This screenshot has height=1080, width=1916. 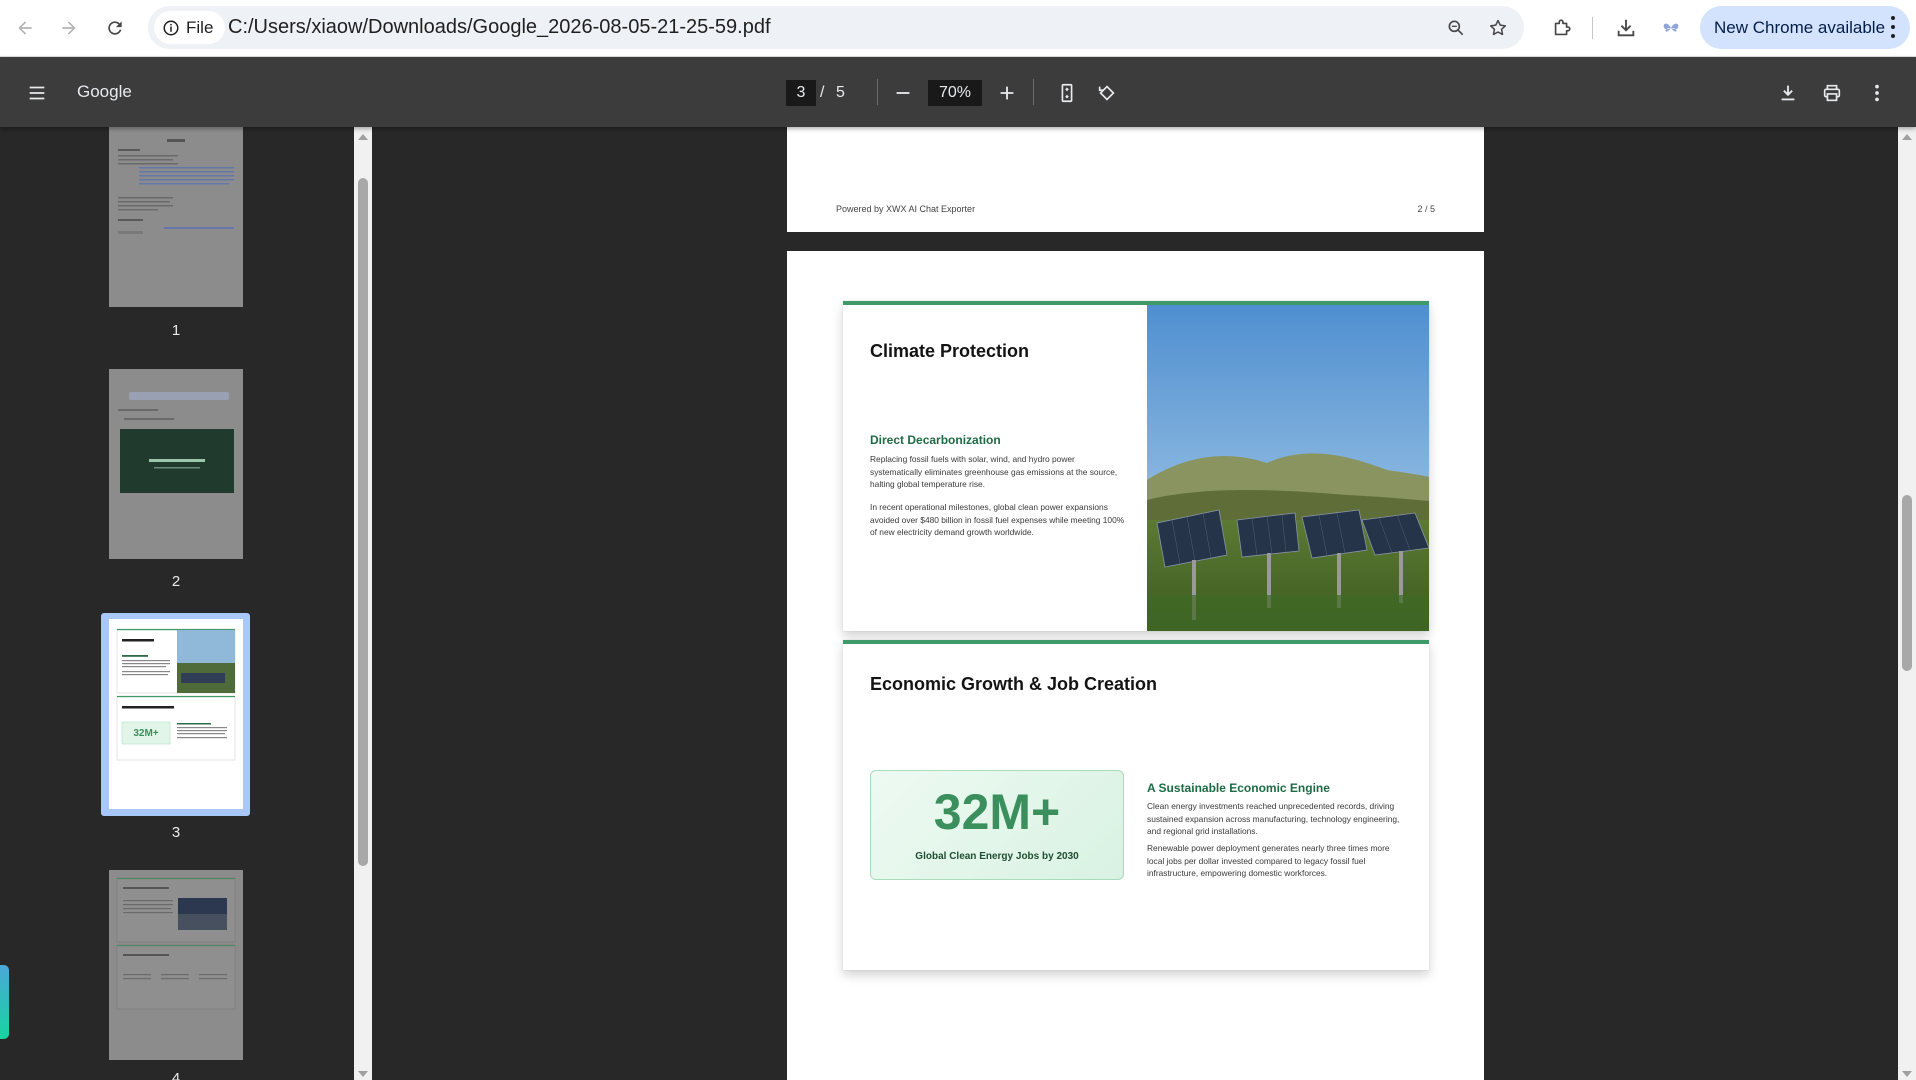 What do you see at coordinates (997, 812) in the screenshot?
I see `stat-value: 32M+` at bounding box center [997, 812].